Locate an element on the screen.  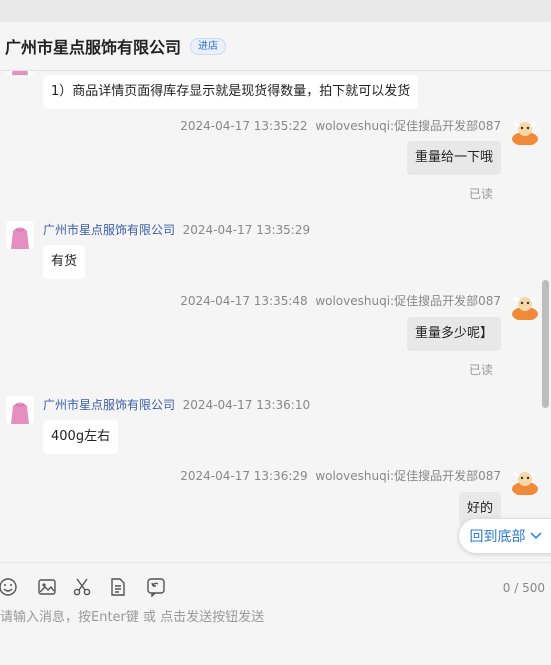
message-meta: 广州市星点服饰有限公司 2024-04-17 13:35:29 is located at coordinates (176, 229).